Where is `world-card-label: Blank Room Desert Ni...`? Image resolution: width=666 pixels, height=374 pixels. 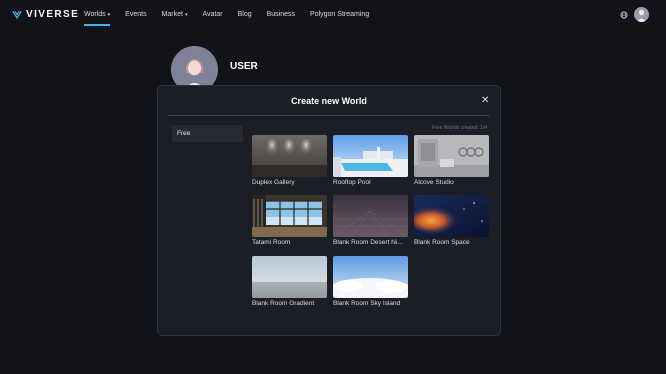 world-card-label: Blank Room Desert Ni... is located at coordinates (368, 242).